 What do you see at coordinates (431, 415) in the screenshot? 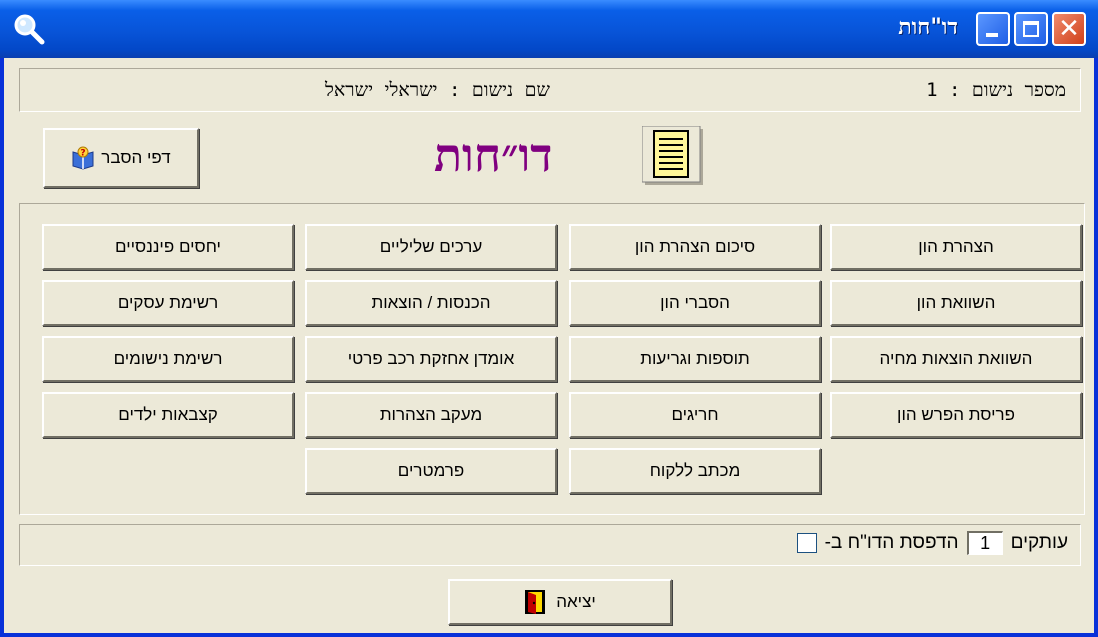
I see `report-button-declarations-tracking: מעקב הצהרות` at bounding box center [431, 415].